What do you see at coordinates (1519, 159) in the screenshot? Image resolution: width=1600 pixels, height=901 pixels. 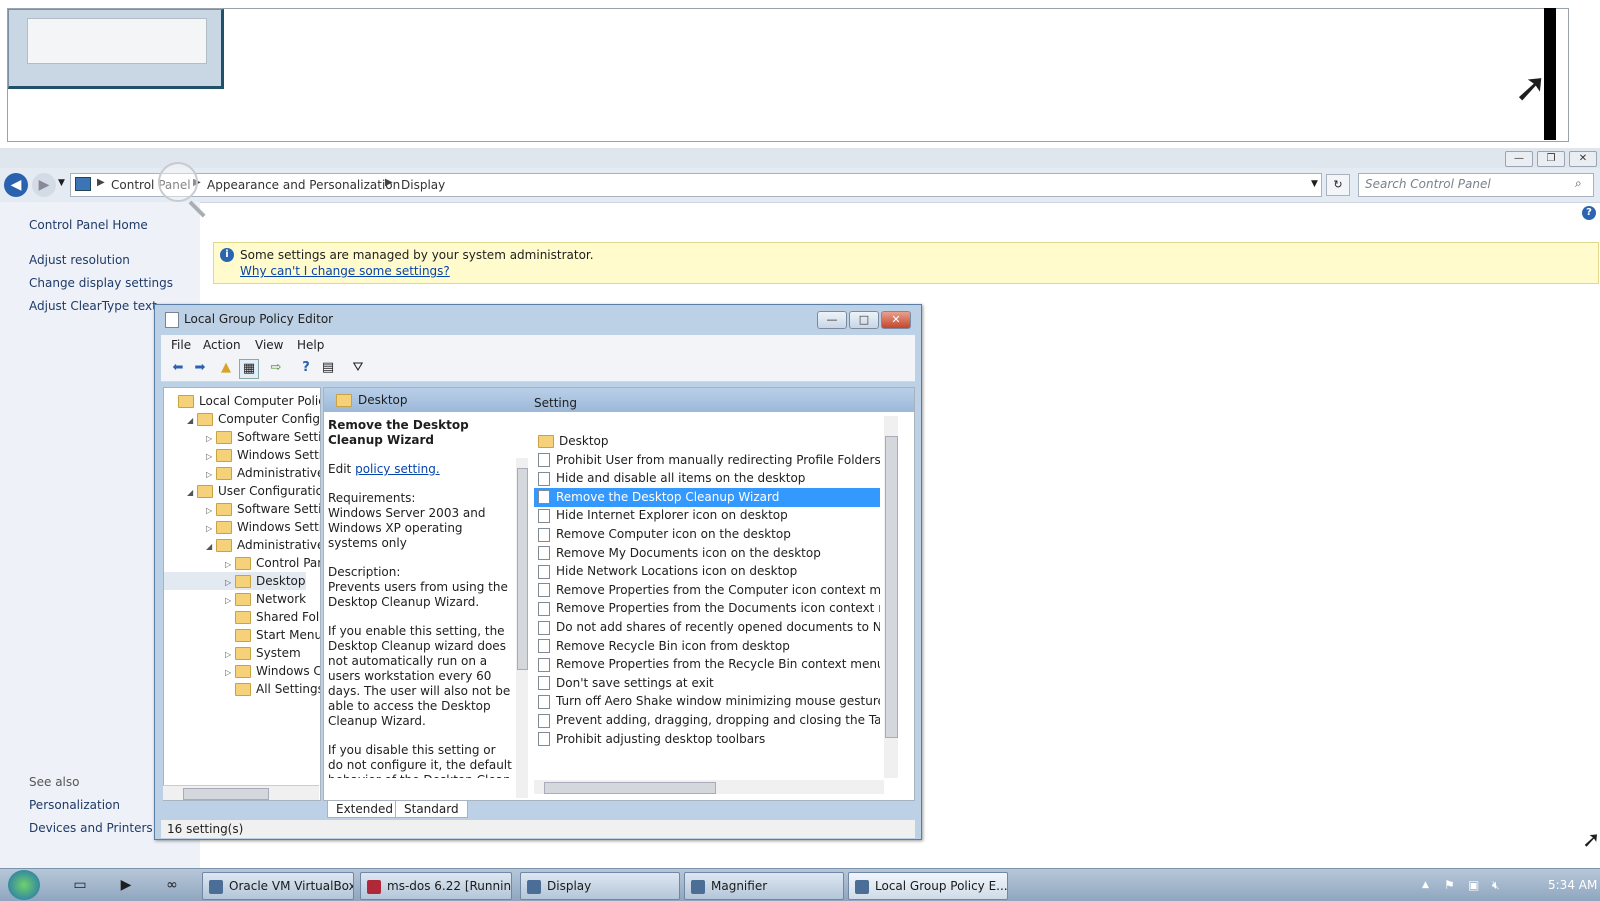 I see `minimize-button: —` at bounding box center [1519, 159].